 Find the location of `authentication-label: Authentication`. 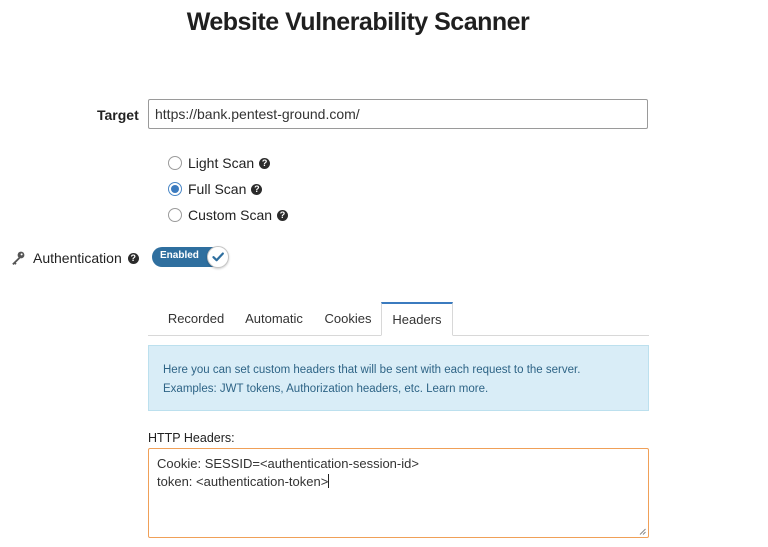

authentication-label: Authentication is located at coordinates (77, 258).